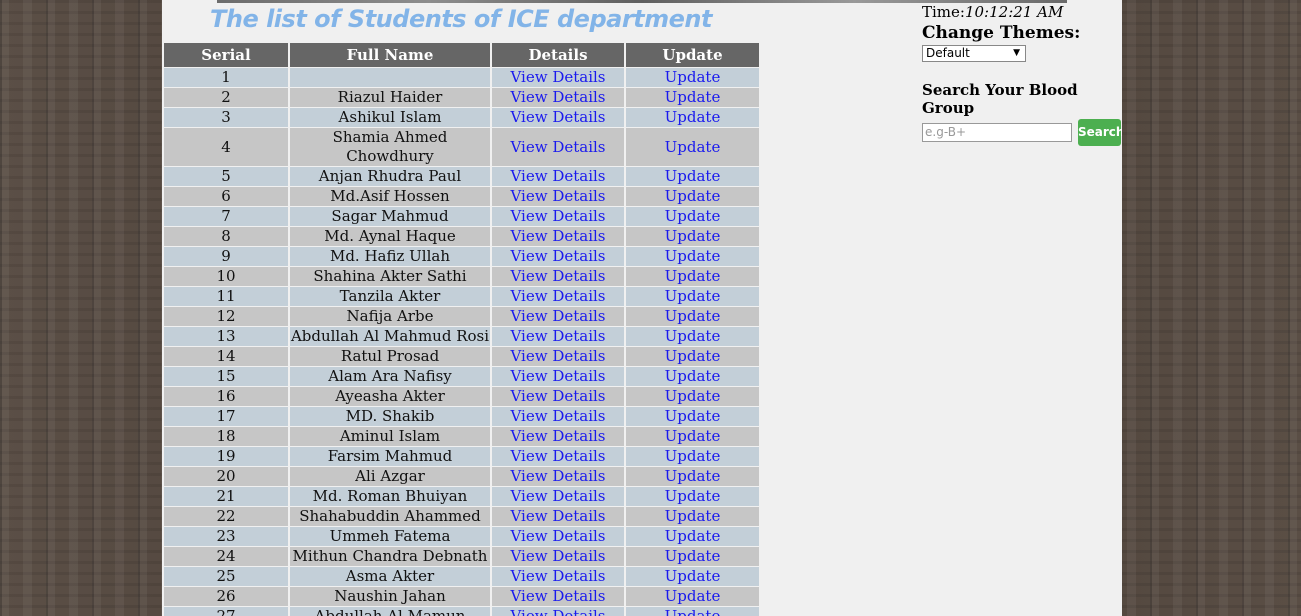 The width and height of the screenshot is (1301, 616). Describe the element at coordinates (226, 296) in the screenshot. I see `serial-cell: 11` at that location.